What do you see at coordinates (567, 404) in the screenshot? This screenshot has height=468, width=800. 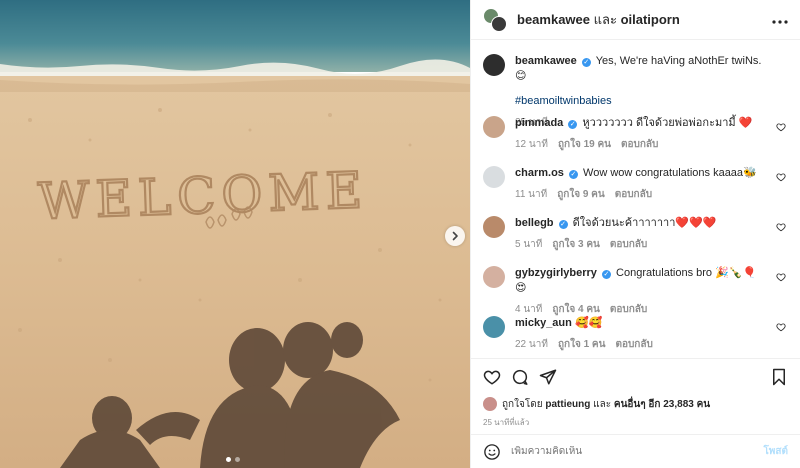 I see `liker-username: pattieung` at bounding box center [567, 404].